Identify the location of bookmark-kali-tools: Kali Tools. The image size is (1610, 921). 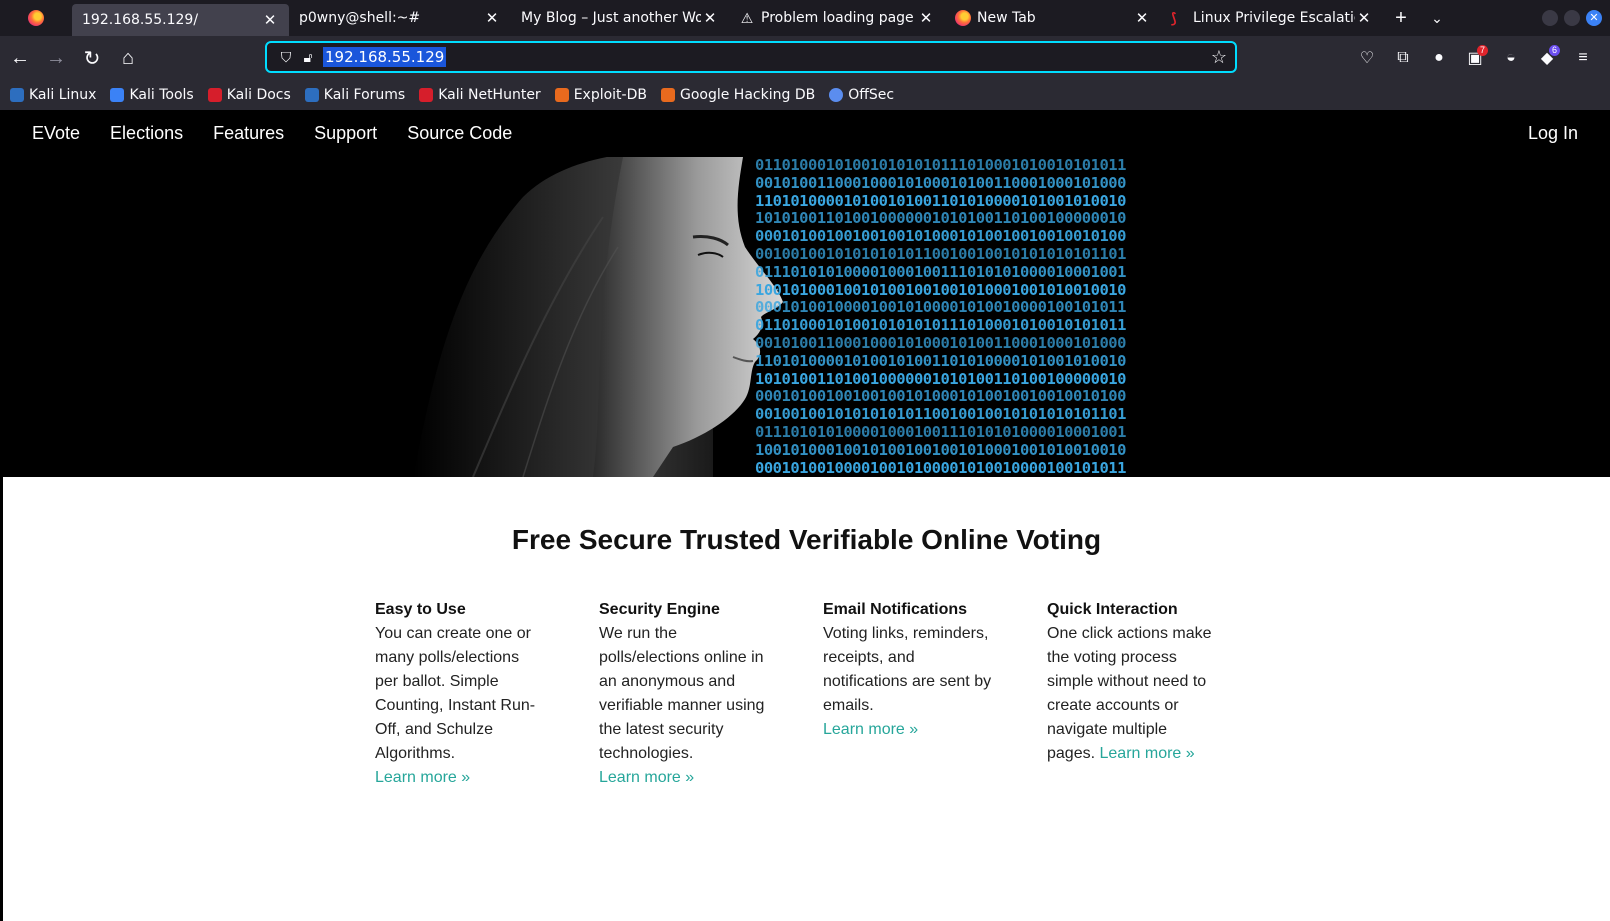
(152, 95).